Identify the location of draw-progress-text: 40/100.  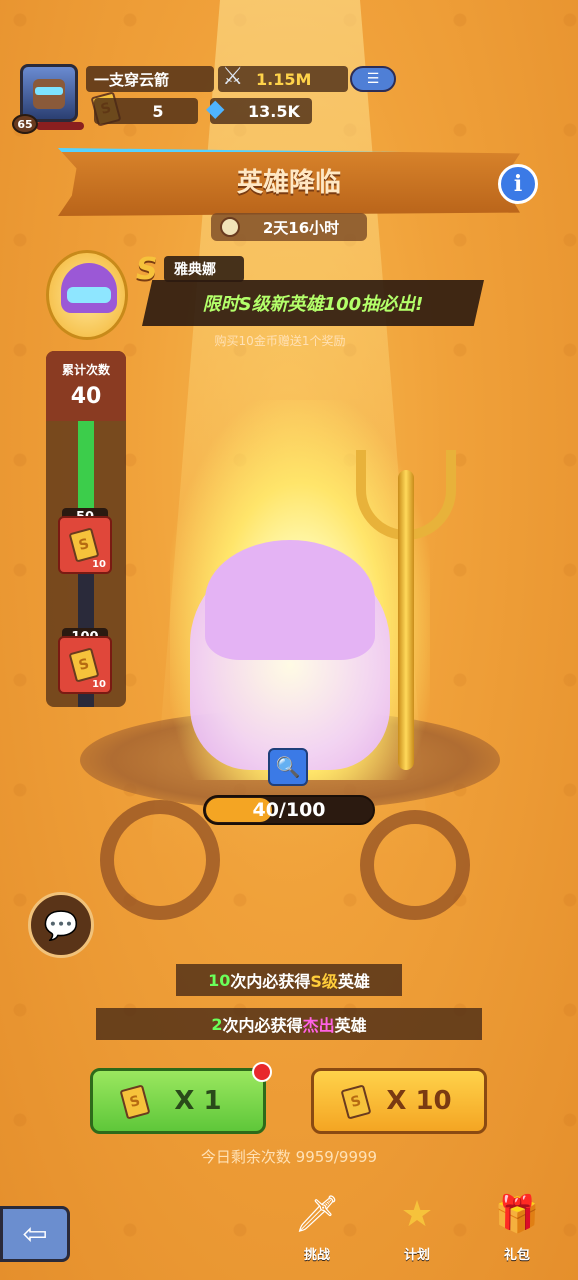
(289, 810).